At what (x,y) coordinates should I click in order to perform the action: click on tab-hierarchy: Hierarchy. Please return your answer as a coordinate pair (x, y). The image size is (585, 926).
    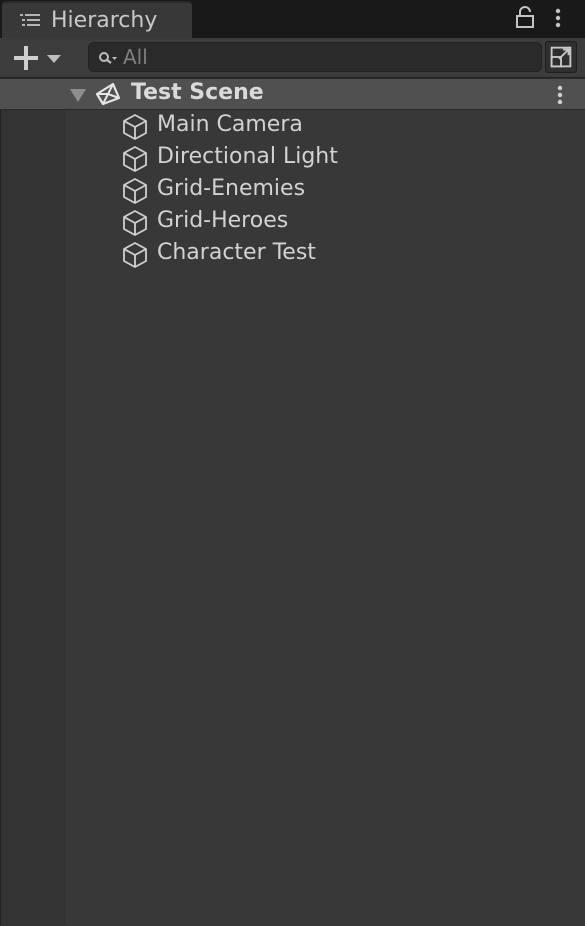
    Looking at the image, I should click on (97, 19).